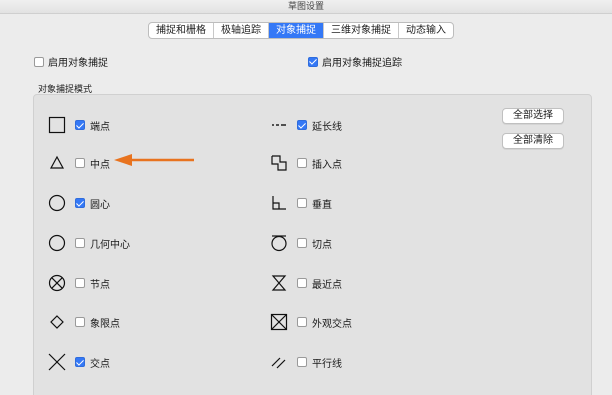  Describe the element at coordinates (302, 322) in the screenshot. I see `apparent-intersection-checkbox` at that location.